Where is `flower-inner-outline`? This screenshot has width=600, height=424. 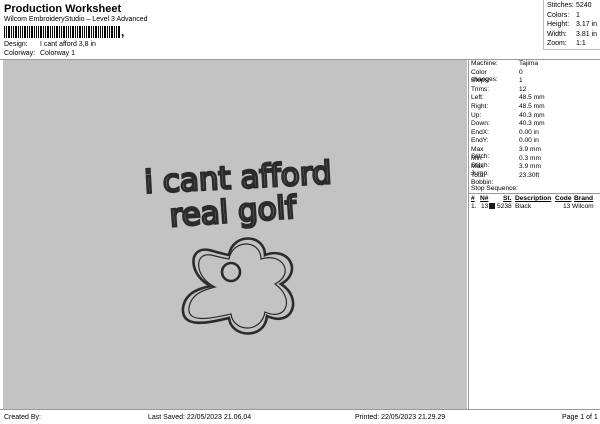 flower-inner-outline is located at coordinates (237, 286).